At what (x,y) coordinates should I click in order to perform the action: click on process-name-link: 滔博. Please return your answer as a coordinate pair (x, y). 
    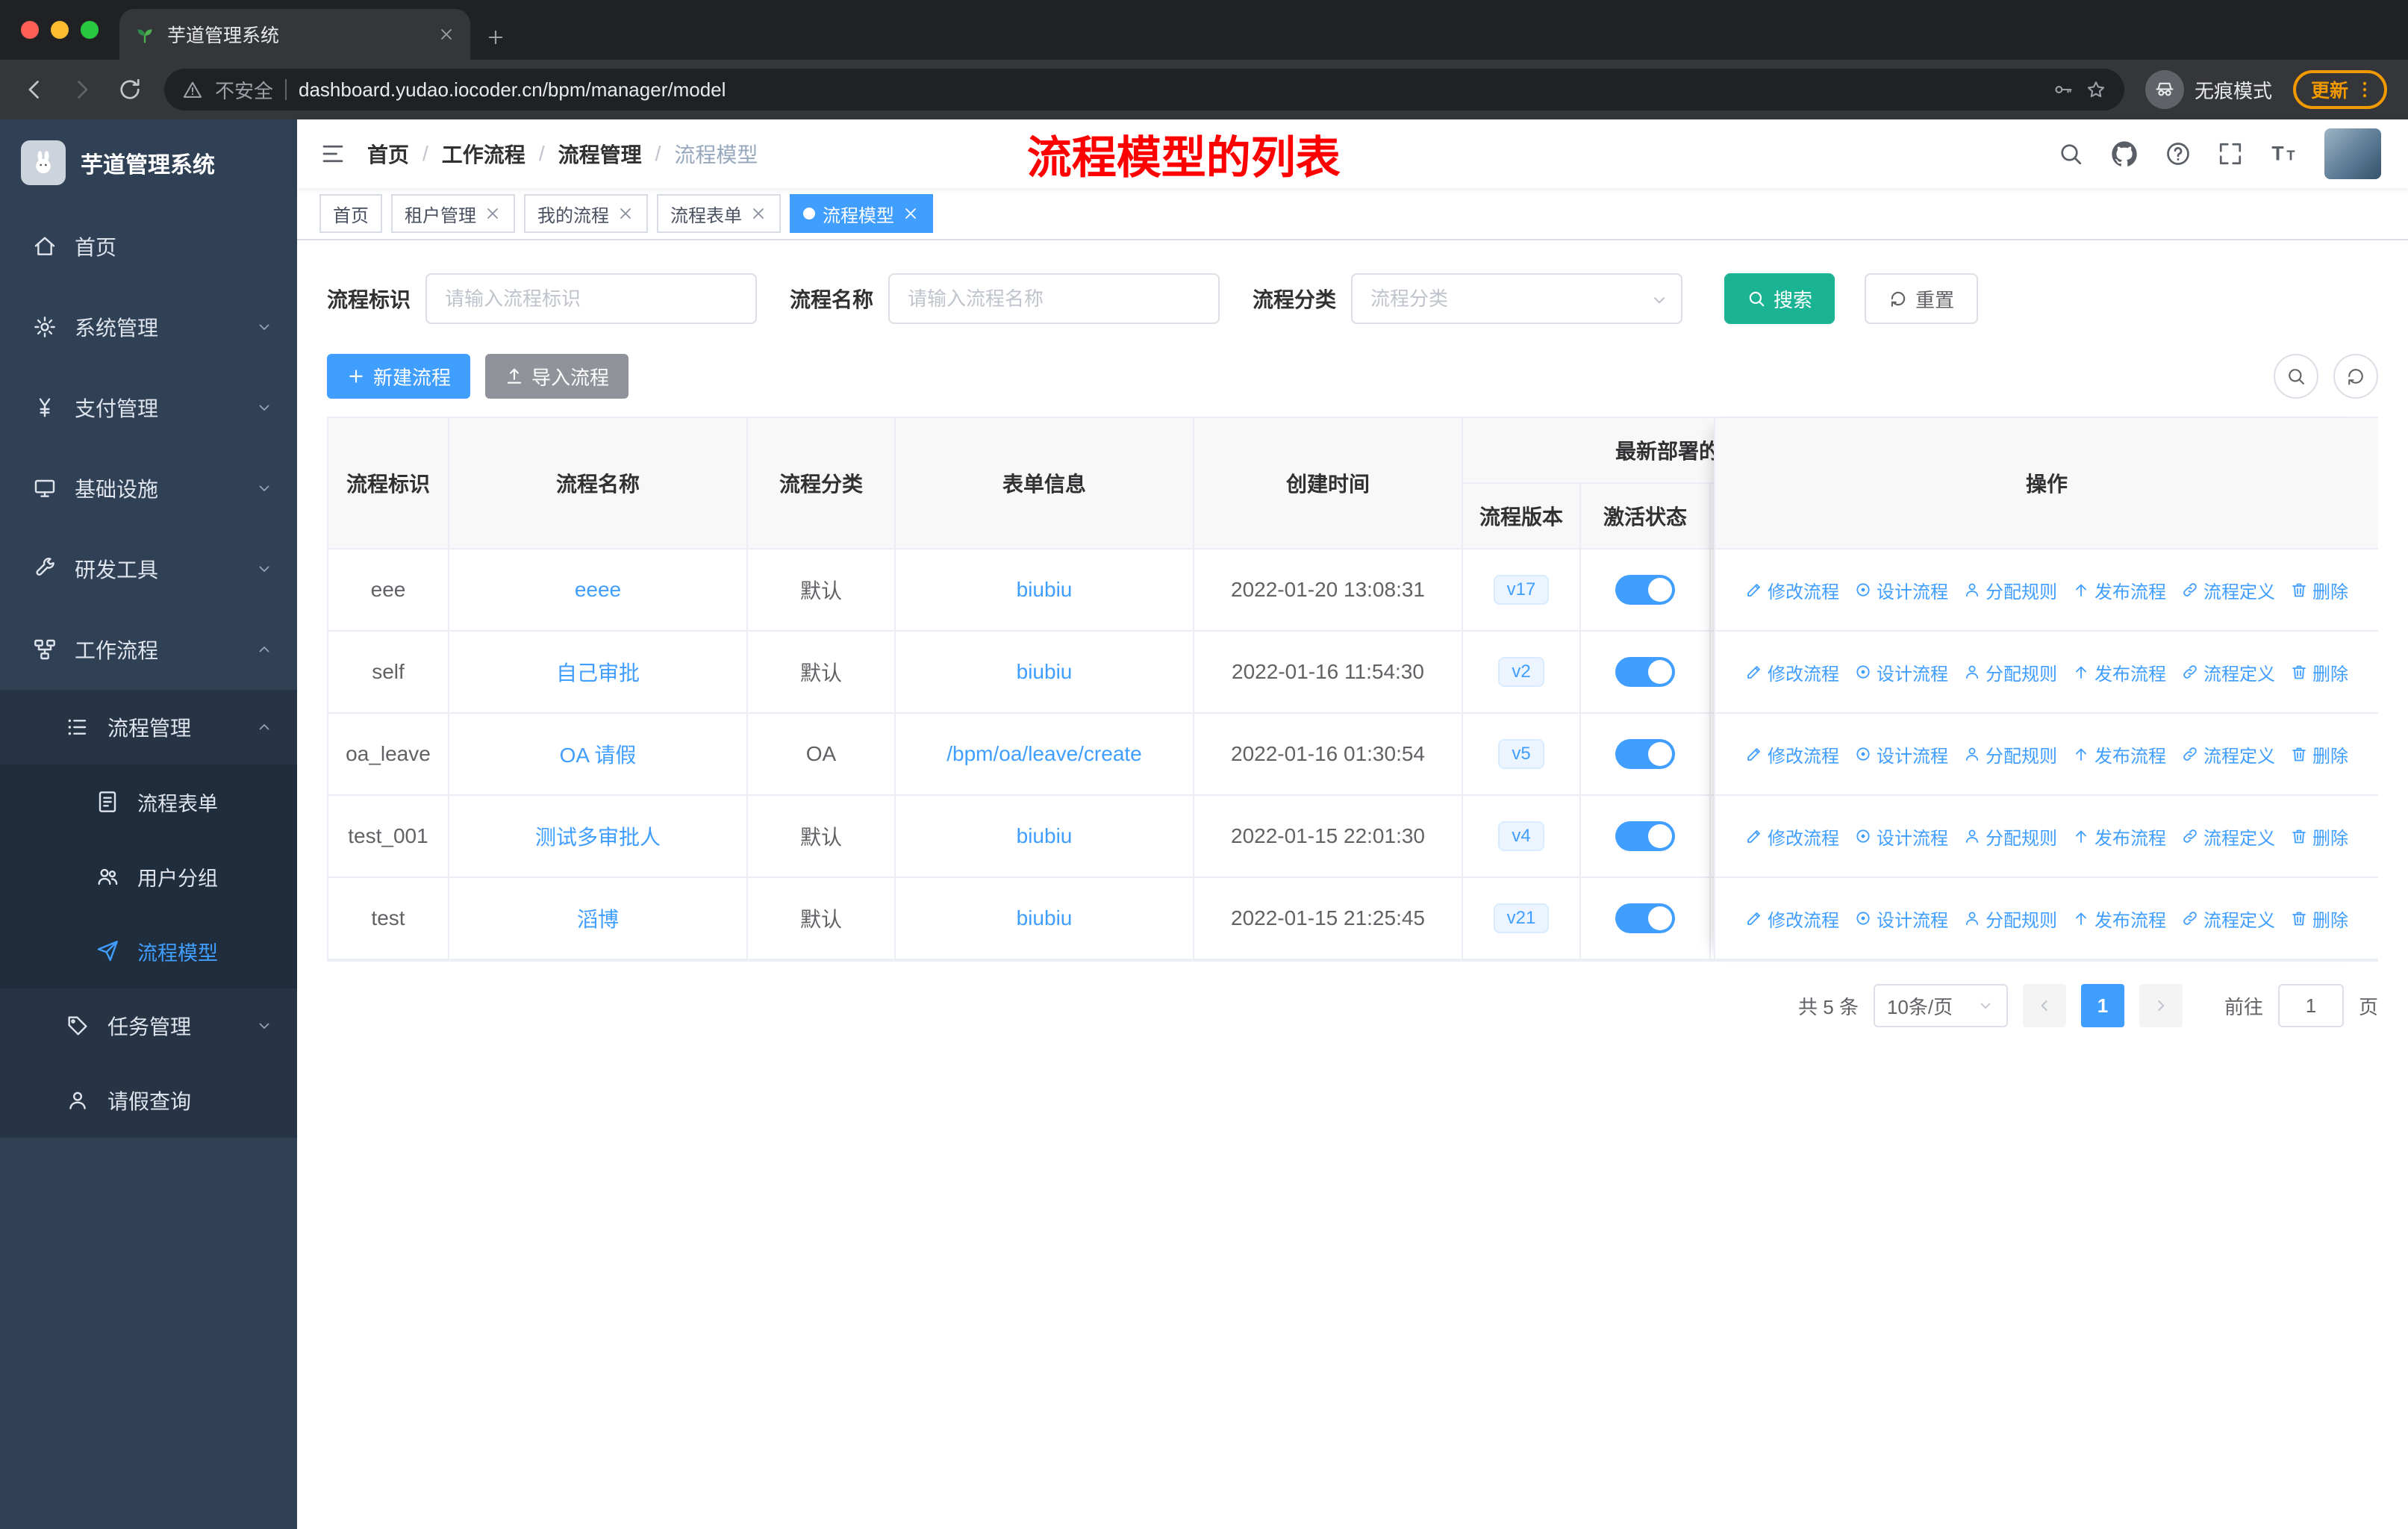
    Looking at the image, I should click on (598, 918).